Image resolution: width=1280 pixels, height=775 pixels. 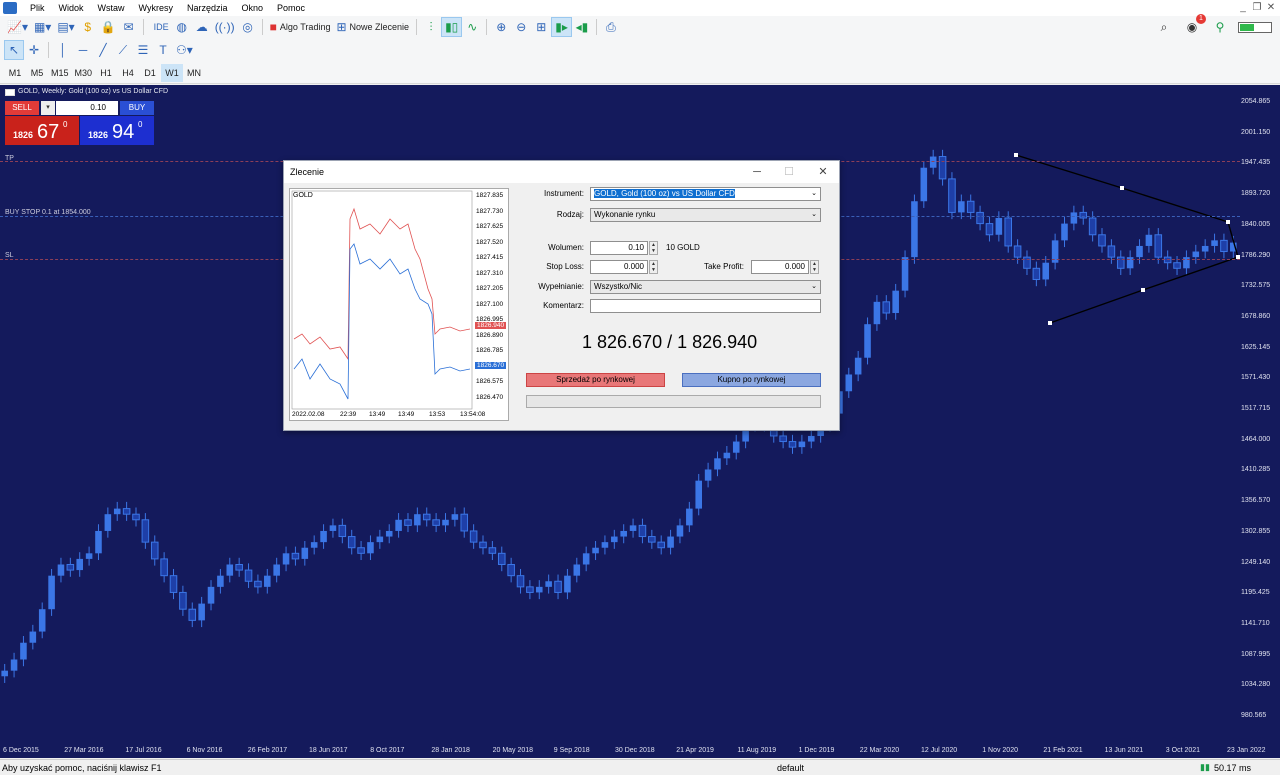 What do you see at coordinates (521, 27) in the screenshot?
I see `zoom-out-icon: ⊖` at bounding box center [521, 27].